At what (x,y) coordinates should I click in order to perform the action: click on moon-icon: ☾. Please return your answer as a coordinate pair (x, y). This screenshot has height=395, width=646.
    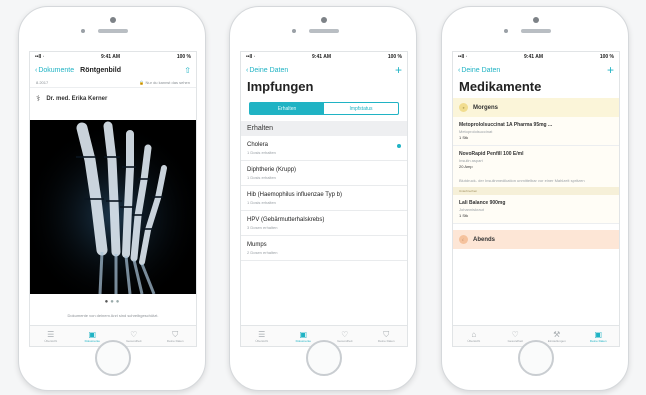
    Looking at the image, I should click on (463, 239).